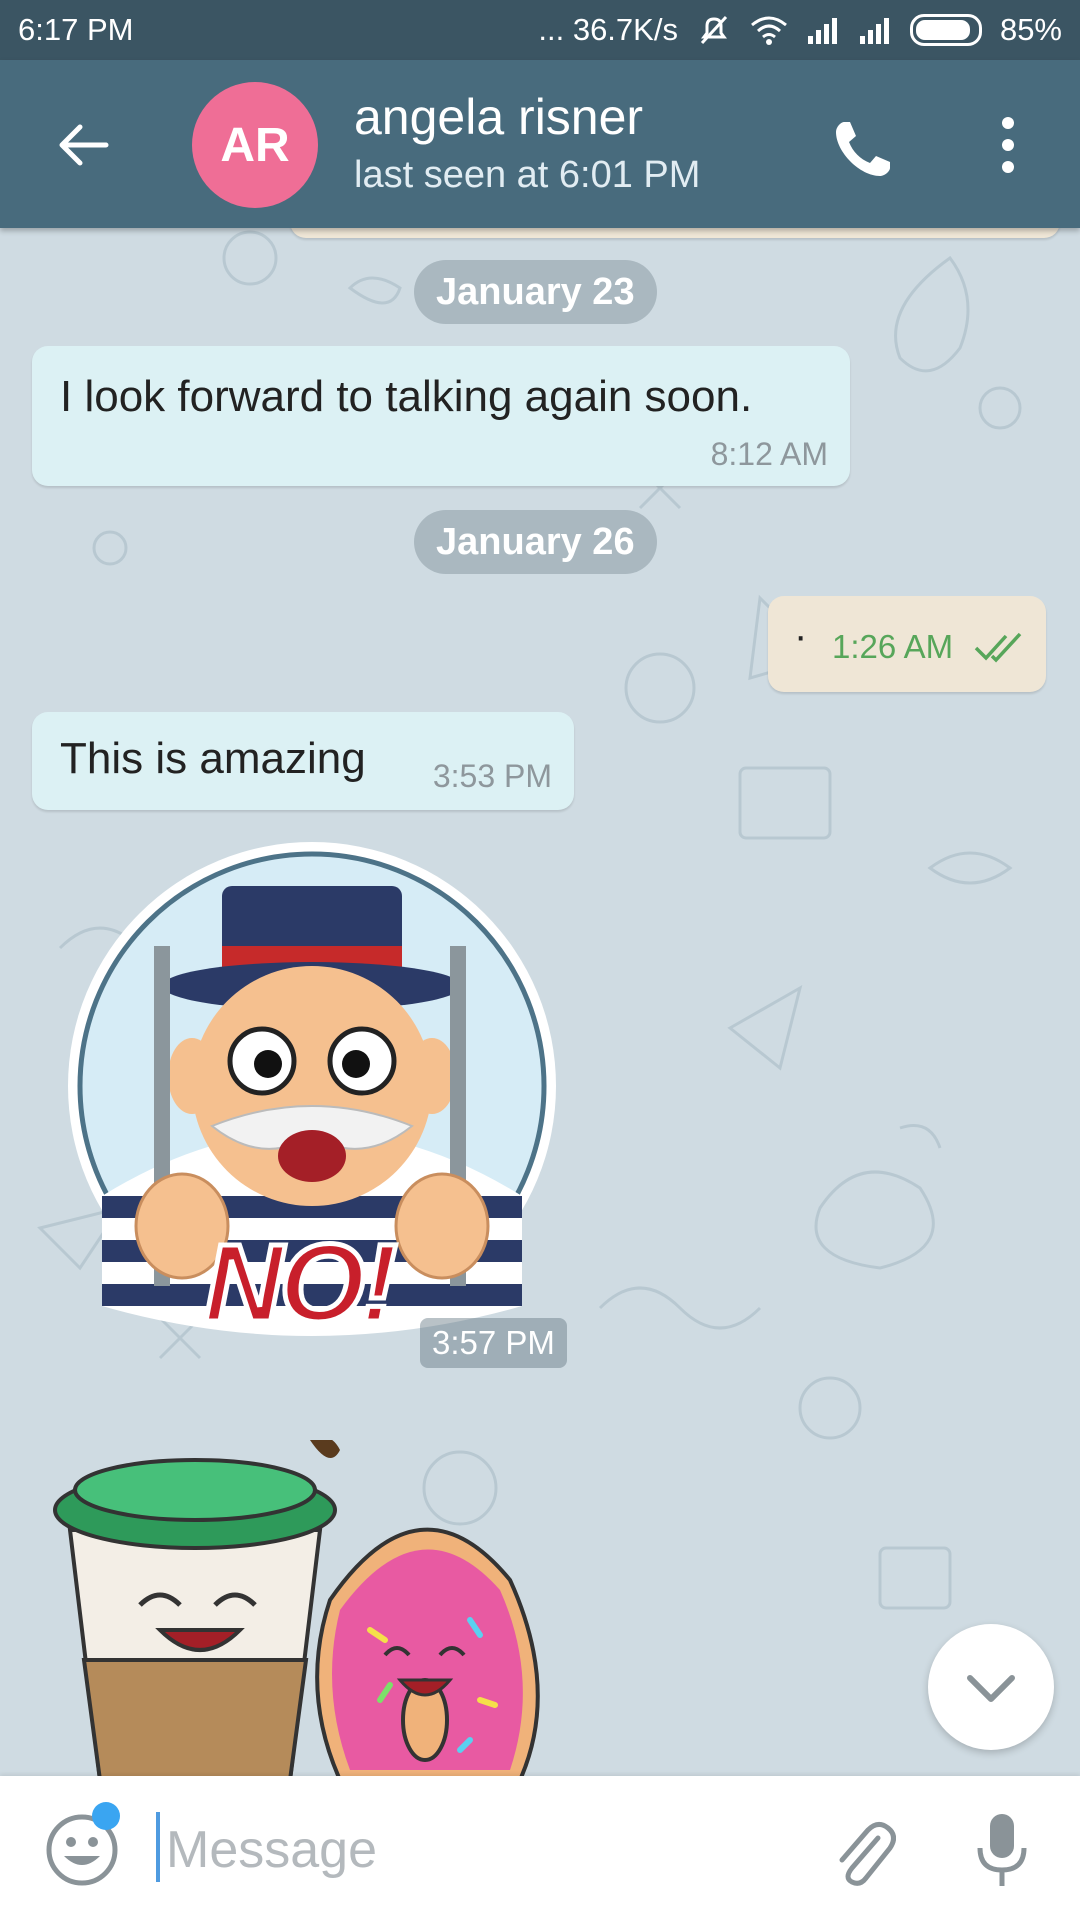 This screenshot has width=1080, height=1920. Describe the element at coordinates (83, 145) in the screenshot. I see `back-arrow-icon` at that location.